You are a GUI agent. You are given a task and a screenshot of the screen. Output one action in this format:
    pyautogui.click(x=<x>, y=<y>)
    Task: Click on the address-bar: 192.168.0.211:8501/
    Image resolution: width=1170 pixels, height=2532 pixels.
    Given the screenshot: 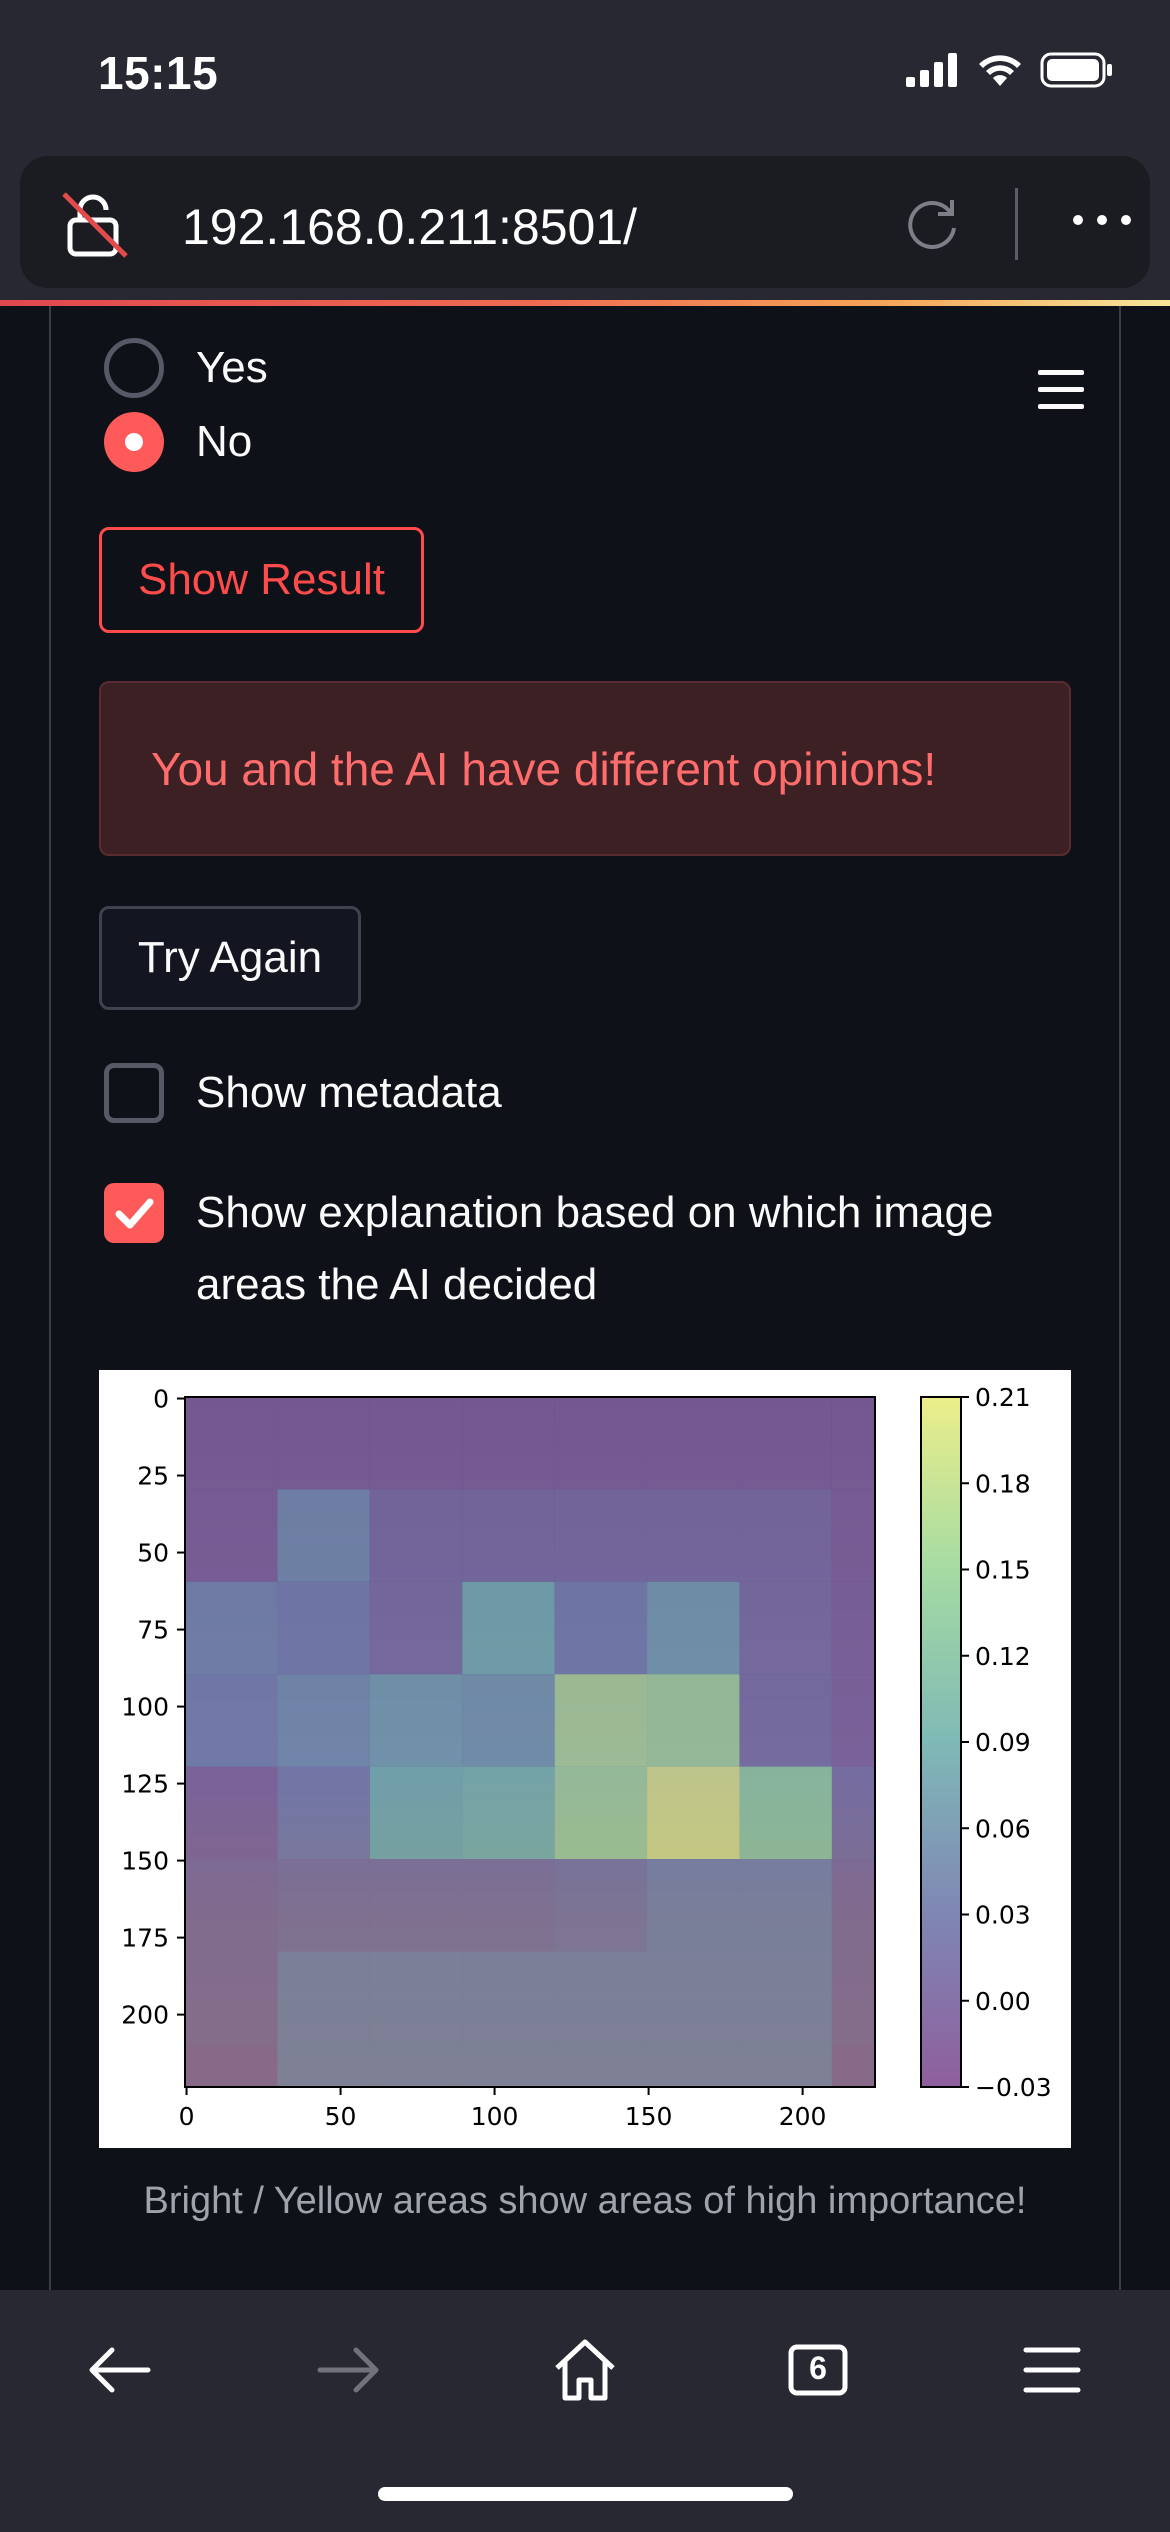 What is the action you would take?
    pyautogui.click(x=585, y=222)
    